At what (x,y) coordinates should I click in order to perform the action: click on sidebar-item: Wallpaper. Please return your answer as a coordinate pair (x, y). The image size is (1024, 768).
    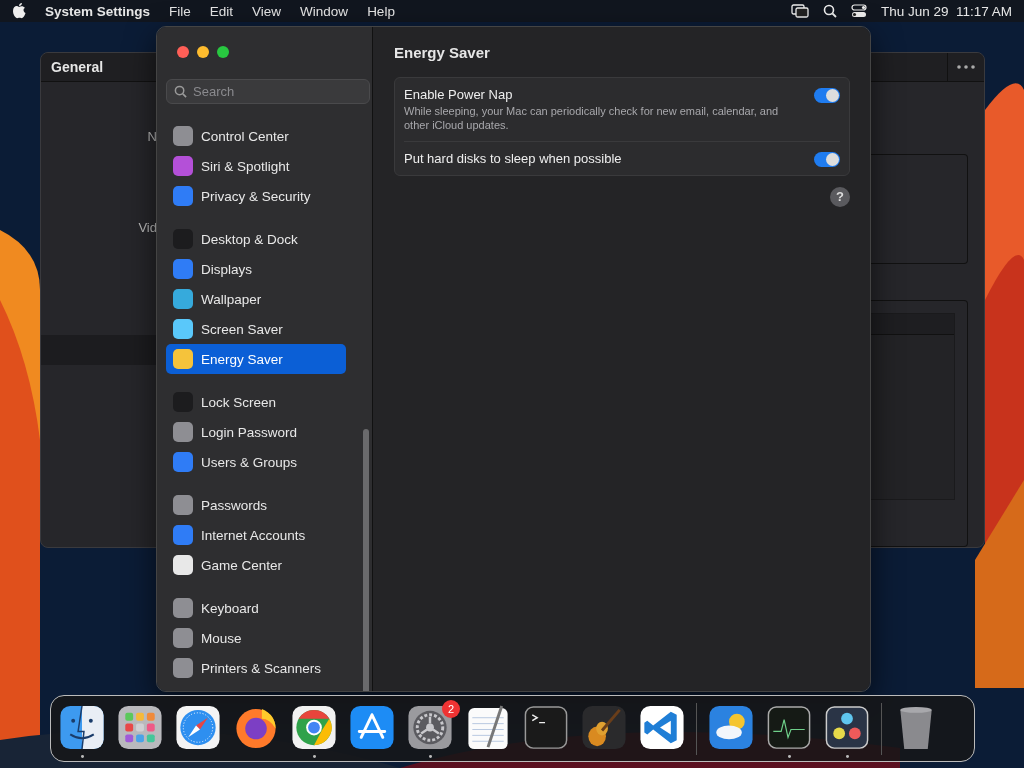
    Looking at the image, I should click on (256, 299).